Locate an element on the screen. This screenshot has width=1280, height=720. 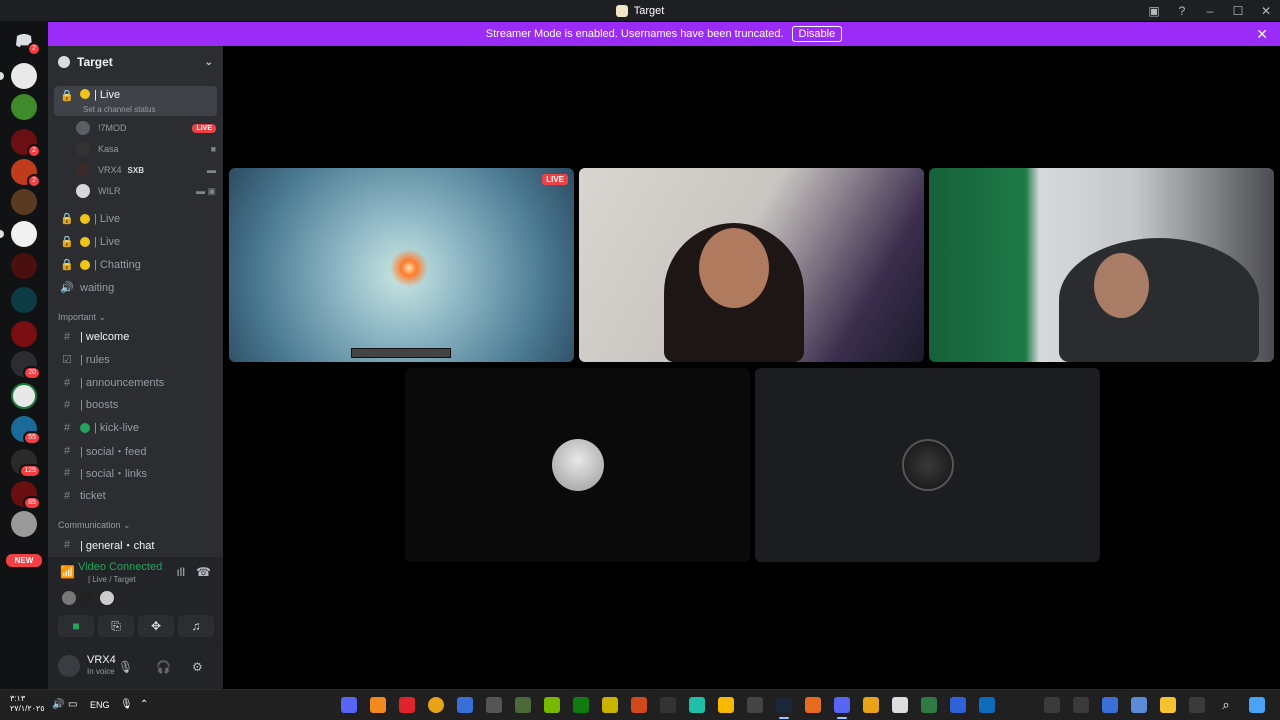
signal-icon: 📶 is located at coordinates (67, 572).